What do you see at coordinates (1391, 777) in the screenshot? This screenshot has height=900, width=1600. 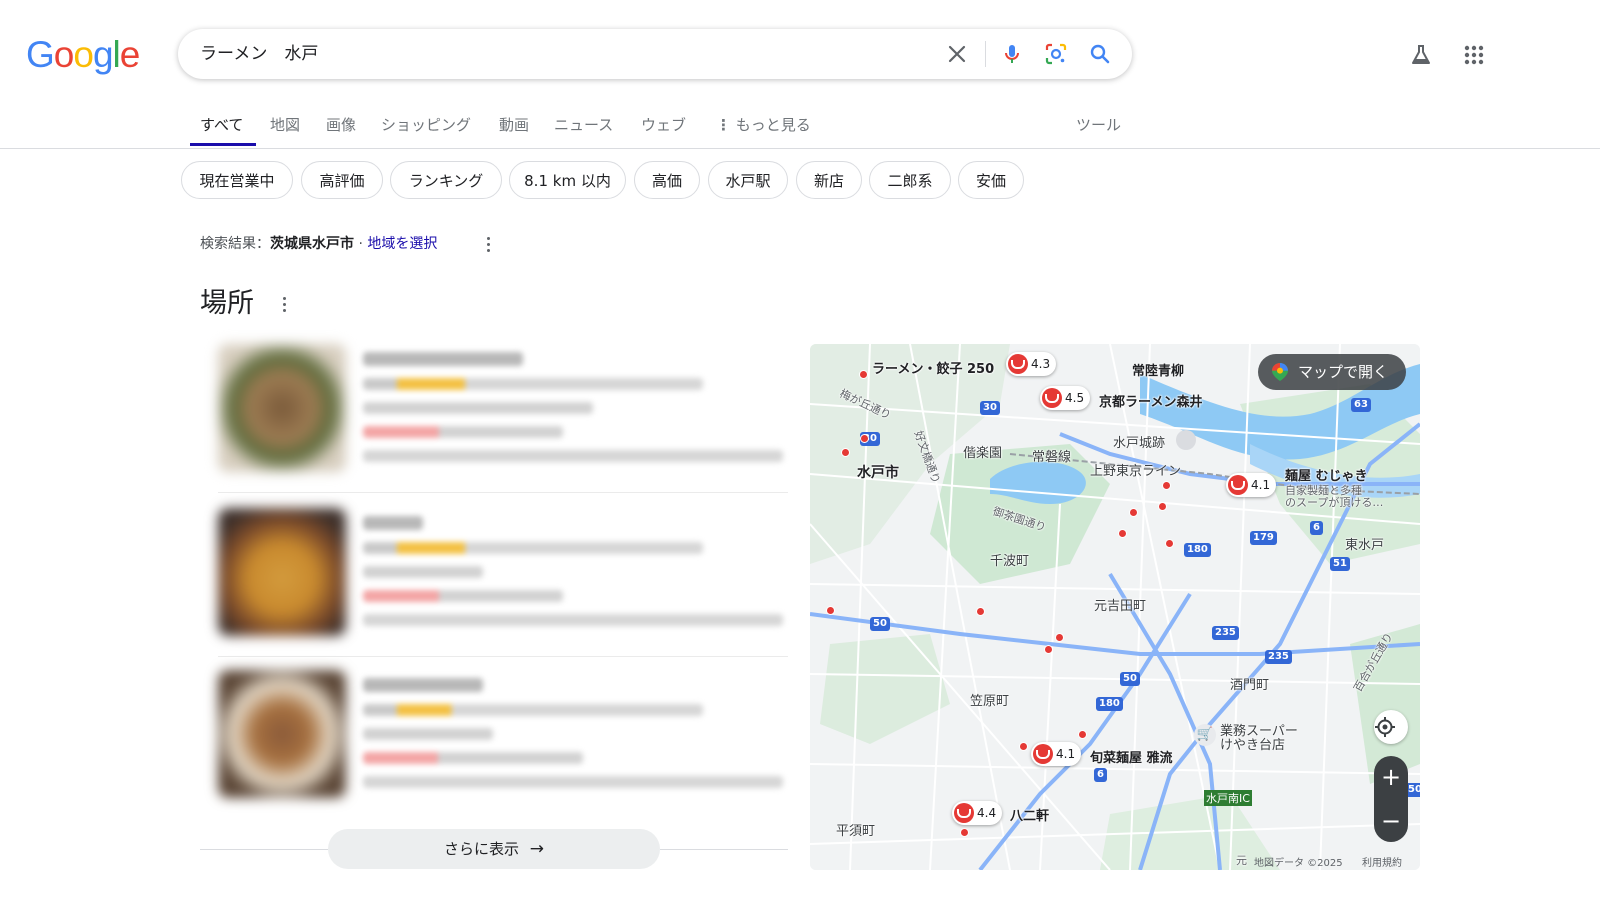 I see `zoom-in-button: +` at bounding box center [1391, 777].